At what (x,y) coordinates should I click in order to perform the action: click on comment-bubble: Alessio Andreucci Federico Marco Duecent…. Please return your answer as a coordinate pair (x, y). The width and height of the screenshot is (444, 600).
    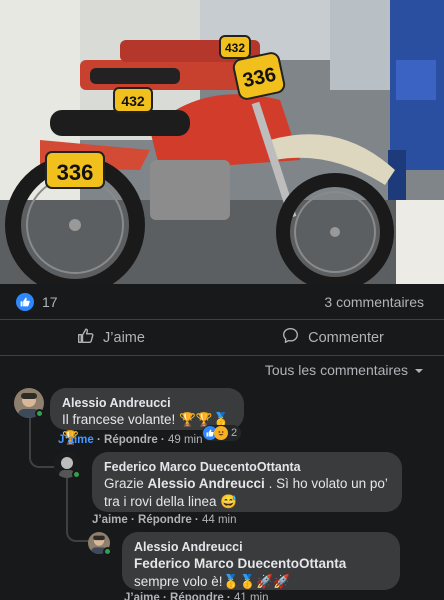
    Looking at the image, I should click on (261, 561).